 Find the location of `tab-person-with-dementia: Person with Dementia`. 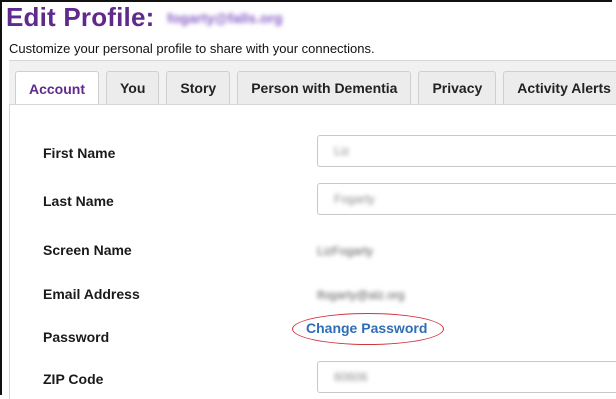

tab-person-with-dementia: Person with Dementia is located at coordinates (324, 87).